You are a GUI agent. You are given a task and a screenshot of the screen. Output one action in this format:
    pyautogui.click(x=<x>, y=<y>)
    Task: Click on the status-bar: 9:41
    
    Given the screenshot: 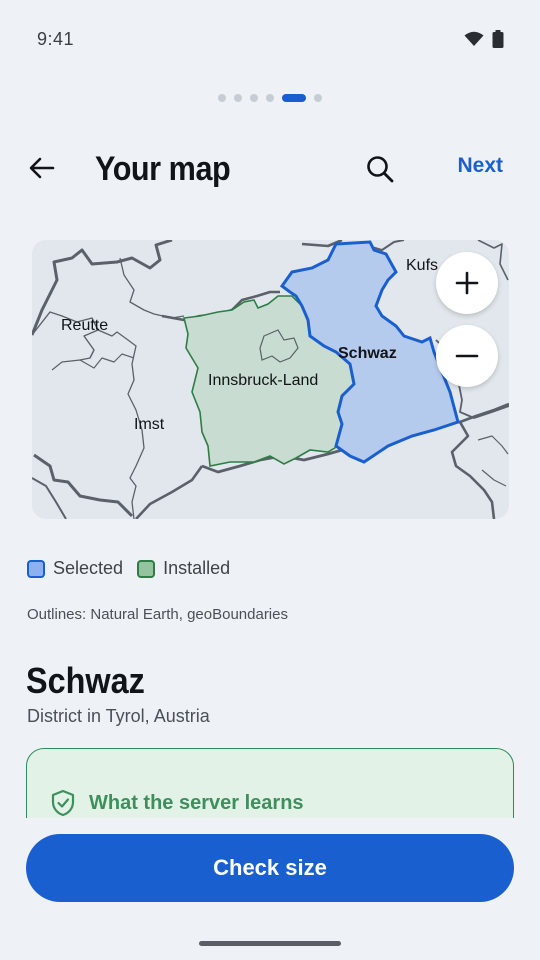 What is the action you would take?
    pyautogui.click(x=270, y=39)
    